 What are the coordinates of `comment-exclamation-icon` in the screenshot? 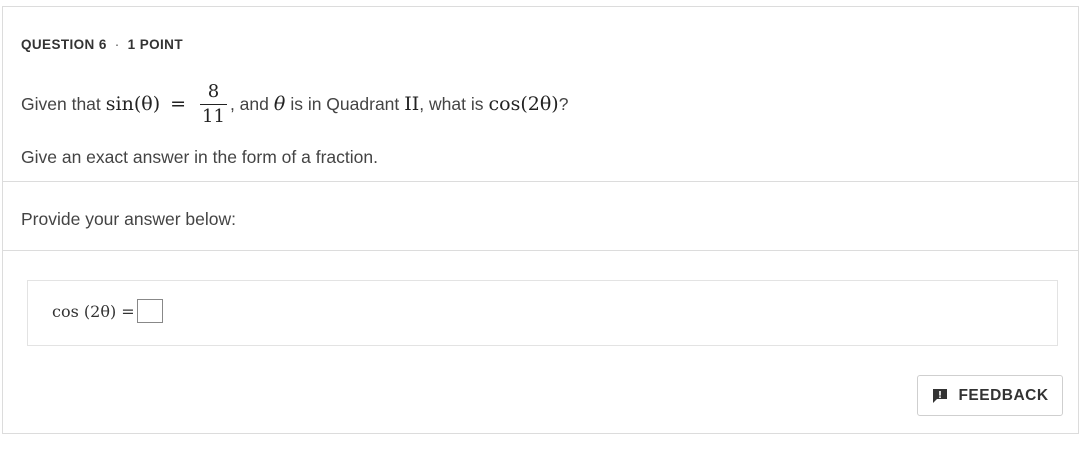 It's located at (940, 396).